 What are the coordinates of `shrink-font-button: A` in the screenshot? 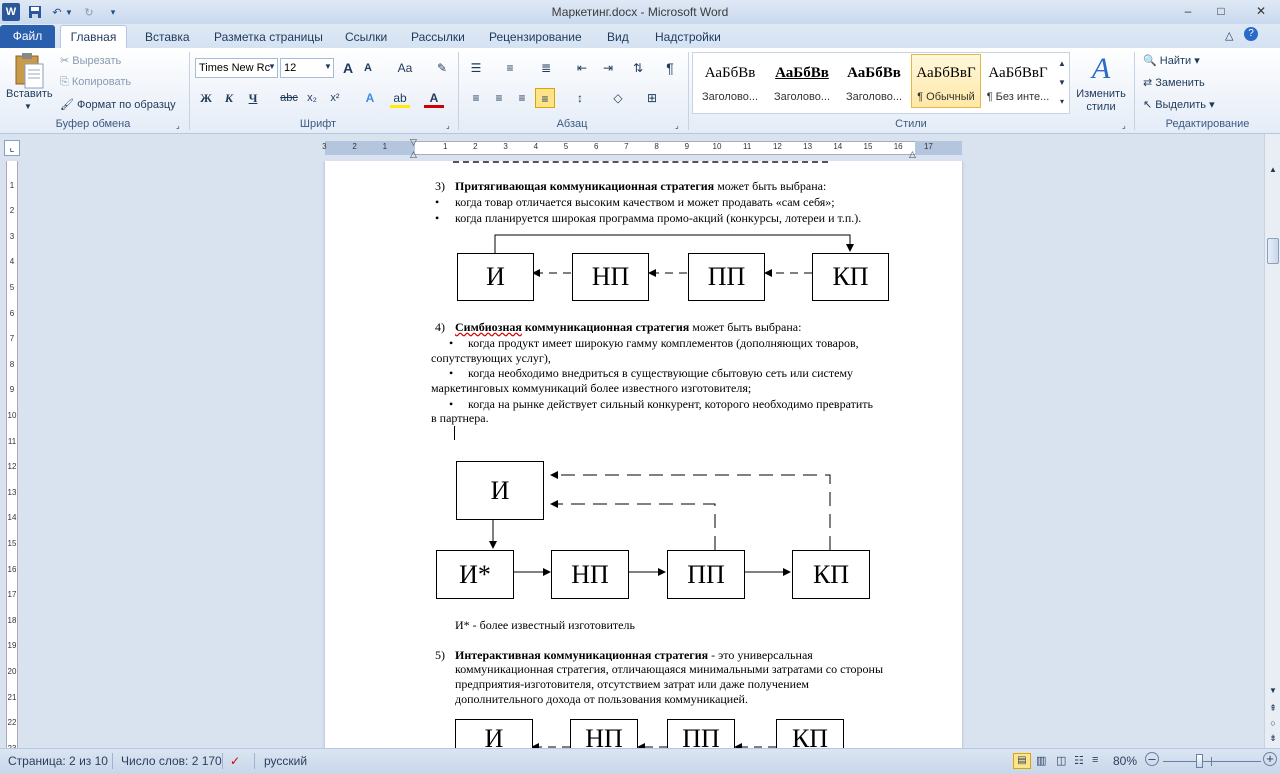 It's located at (368, 68).